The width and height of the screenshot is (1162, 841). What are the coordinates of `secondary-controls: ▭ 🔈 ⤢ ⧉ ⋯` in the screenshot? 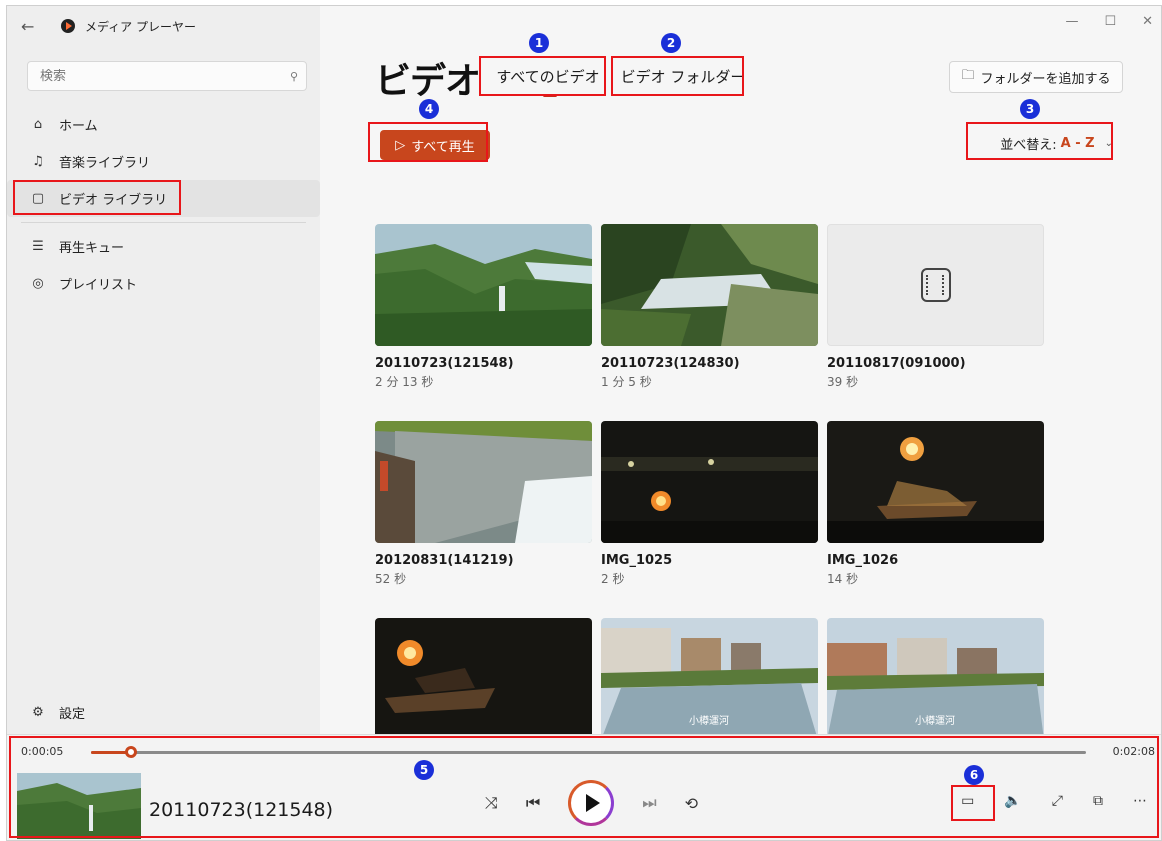 It's located at (1054, 801).